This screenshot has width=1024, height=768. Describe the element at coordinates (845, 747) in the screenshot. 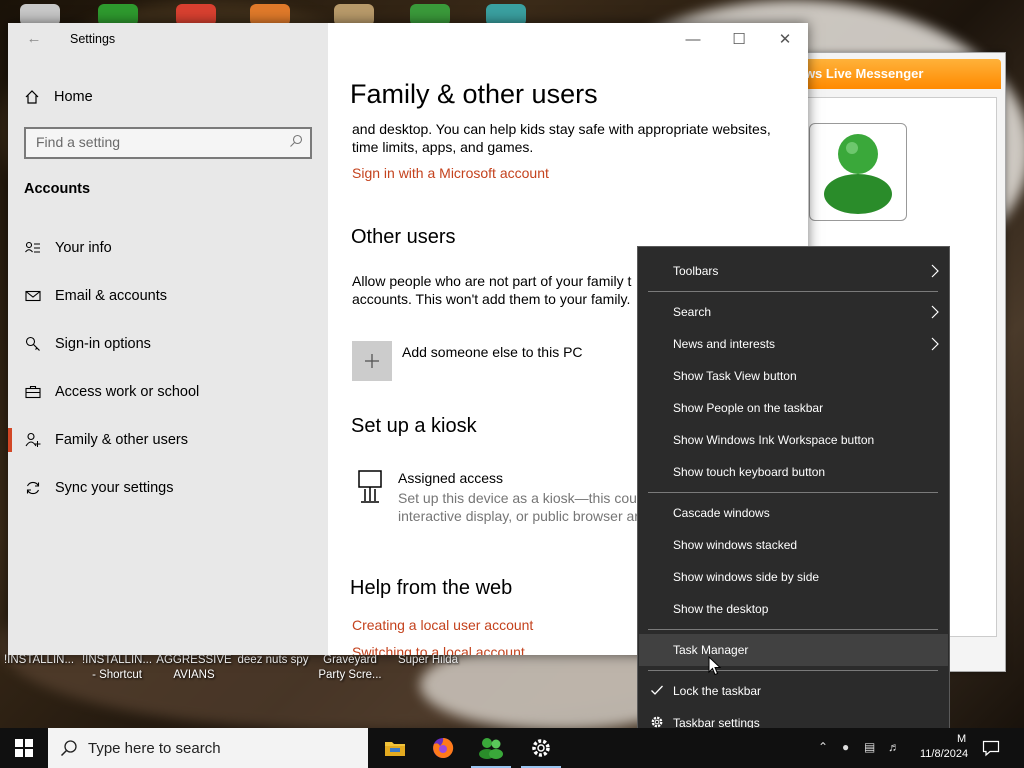

I see `tray-app-icon: ●` at that location.